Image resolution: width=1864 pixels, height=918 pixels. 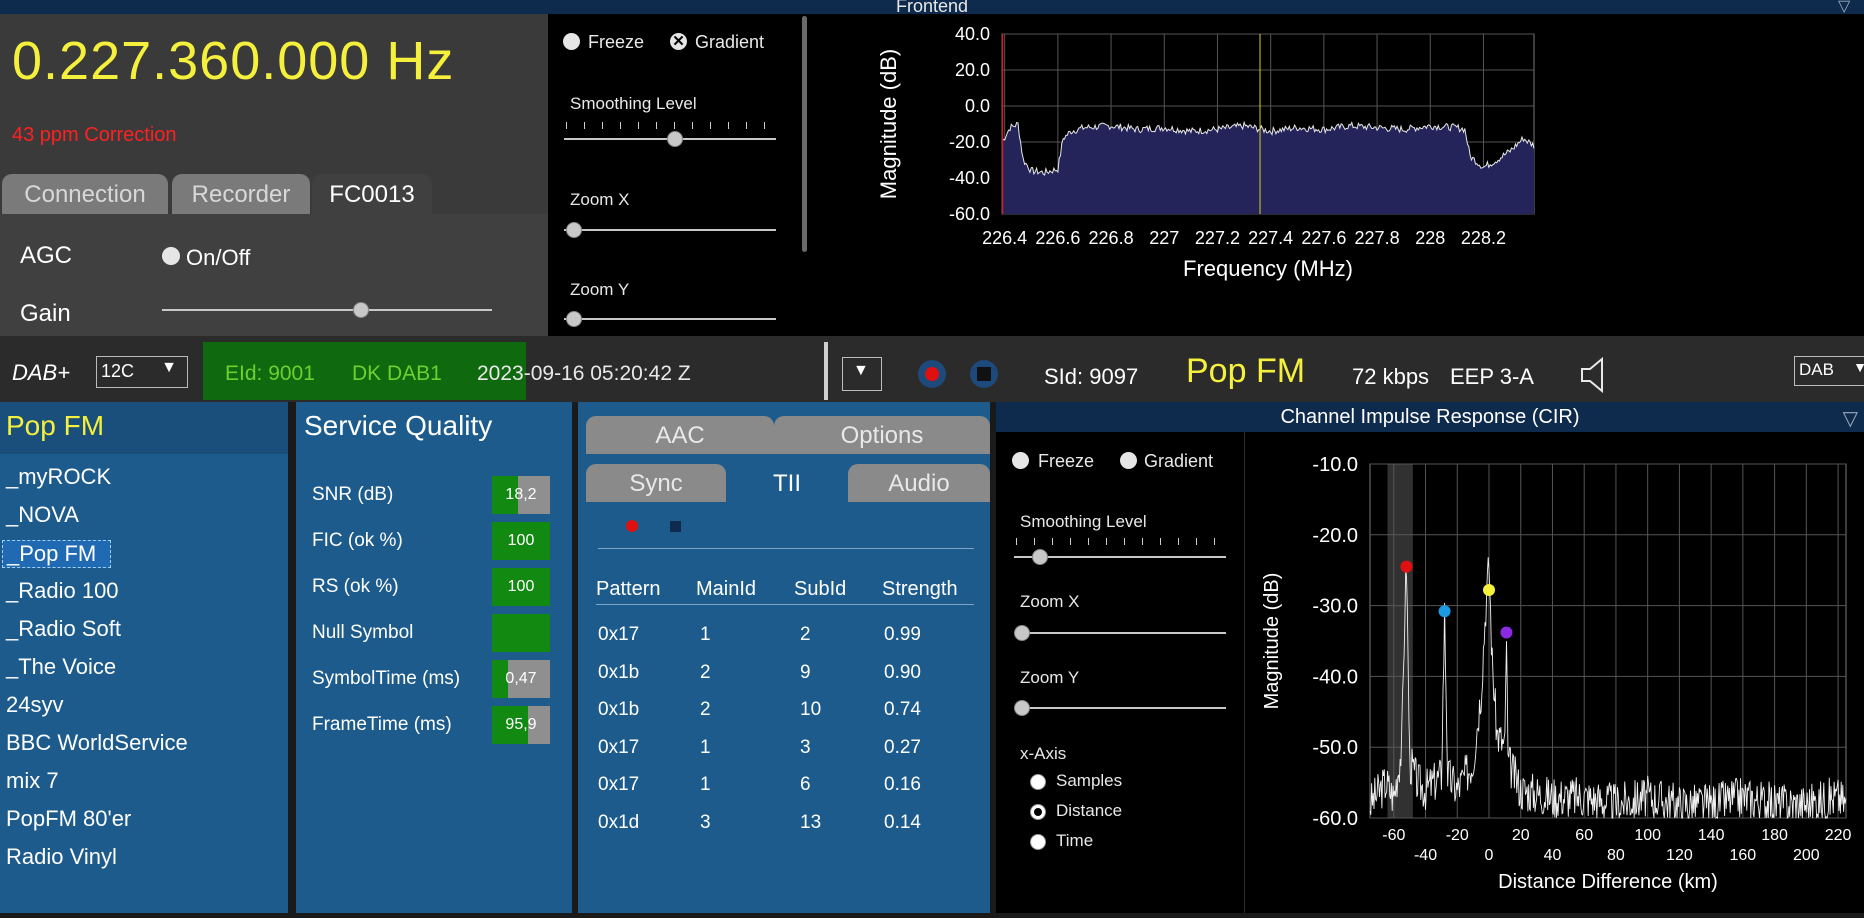 I want to click on y-tick-label: -20.0, so click(x=969, y=142).